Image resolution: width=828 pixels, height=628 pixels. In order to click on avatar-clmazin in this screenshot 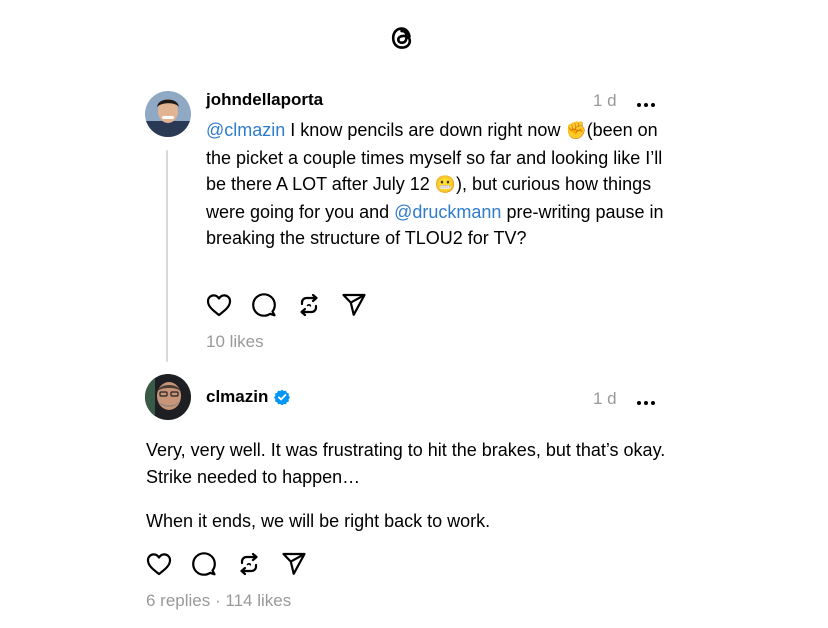, I will do `click(168, 397)`.